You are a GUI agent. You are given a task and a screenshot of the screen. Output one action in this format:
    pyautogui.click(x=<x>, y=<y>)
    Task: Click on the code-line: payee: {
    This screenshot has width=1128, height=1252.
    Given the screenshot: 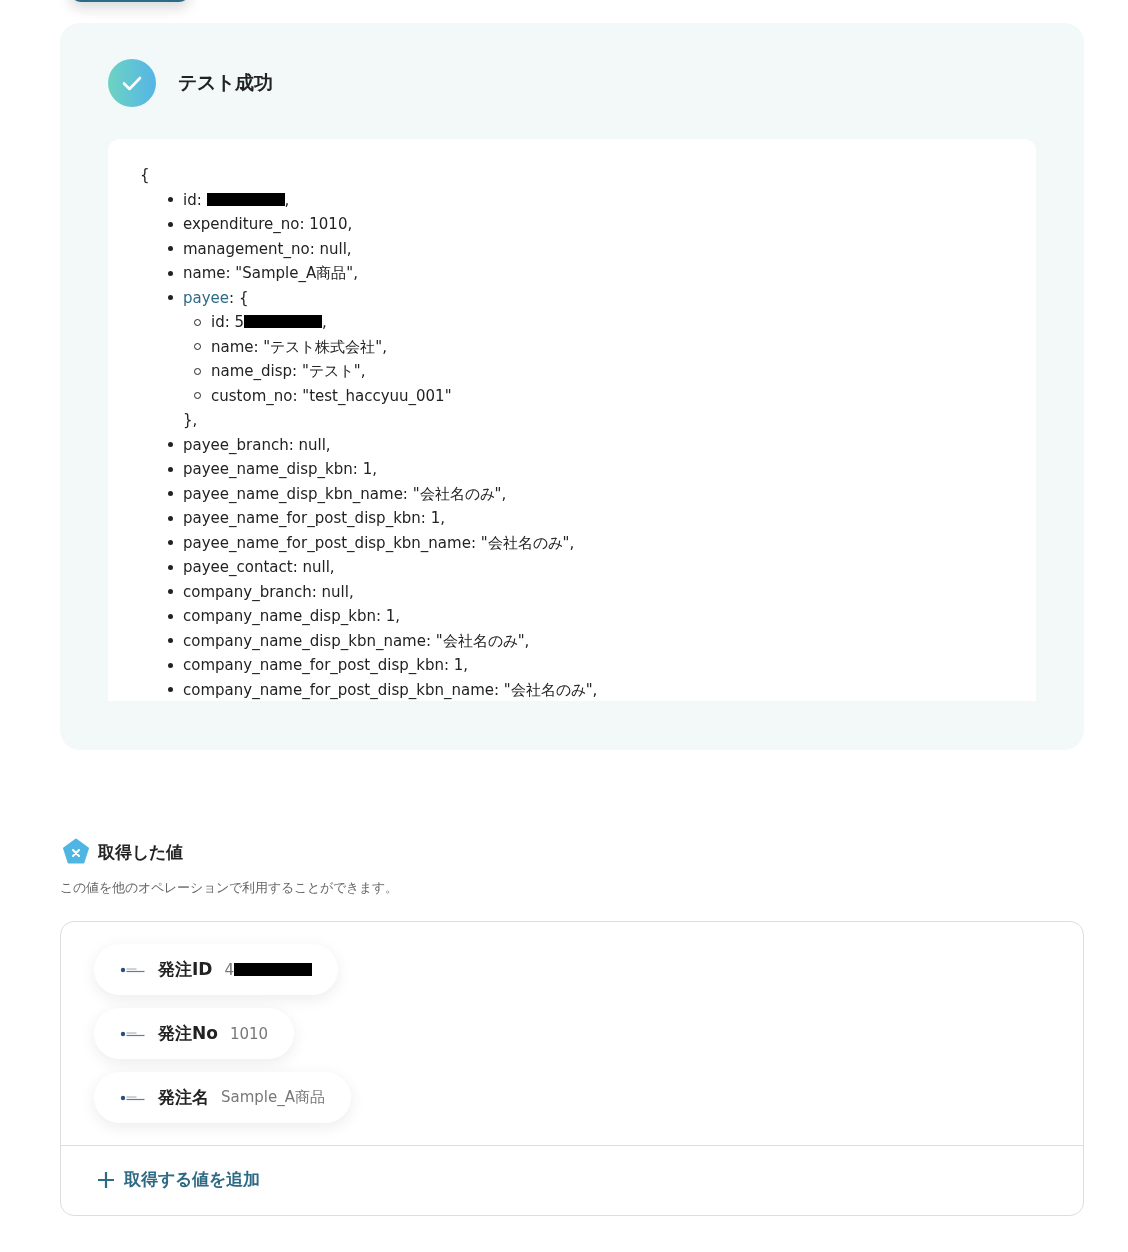 What is the action you would take?
    pyautogui.click(x=216, y=298)
    